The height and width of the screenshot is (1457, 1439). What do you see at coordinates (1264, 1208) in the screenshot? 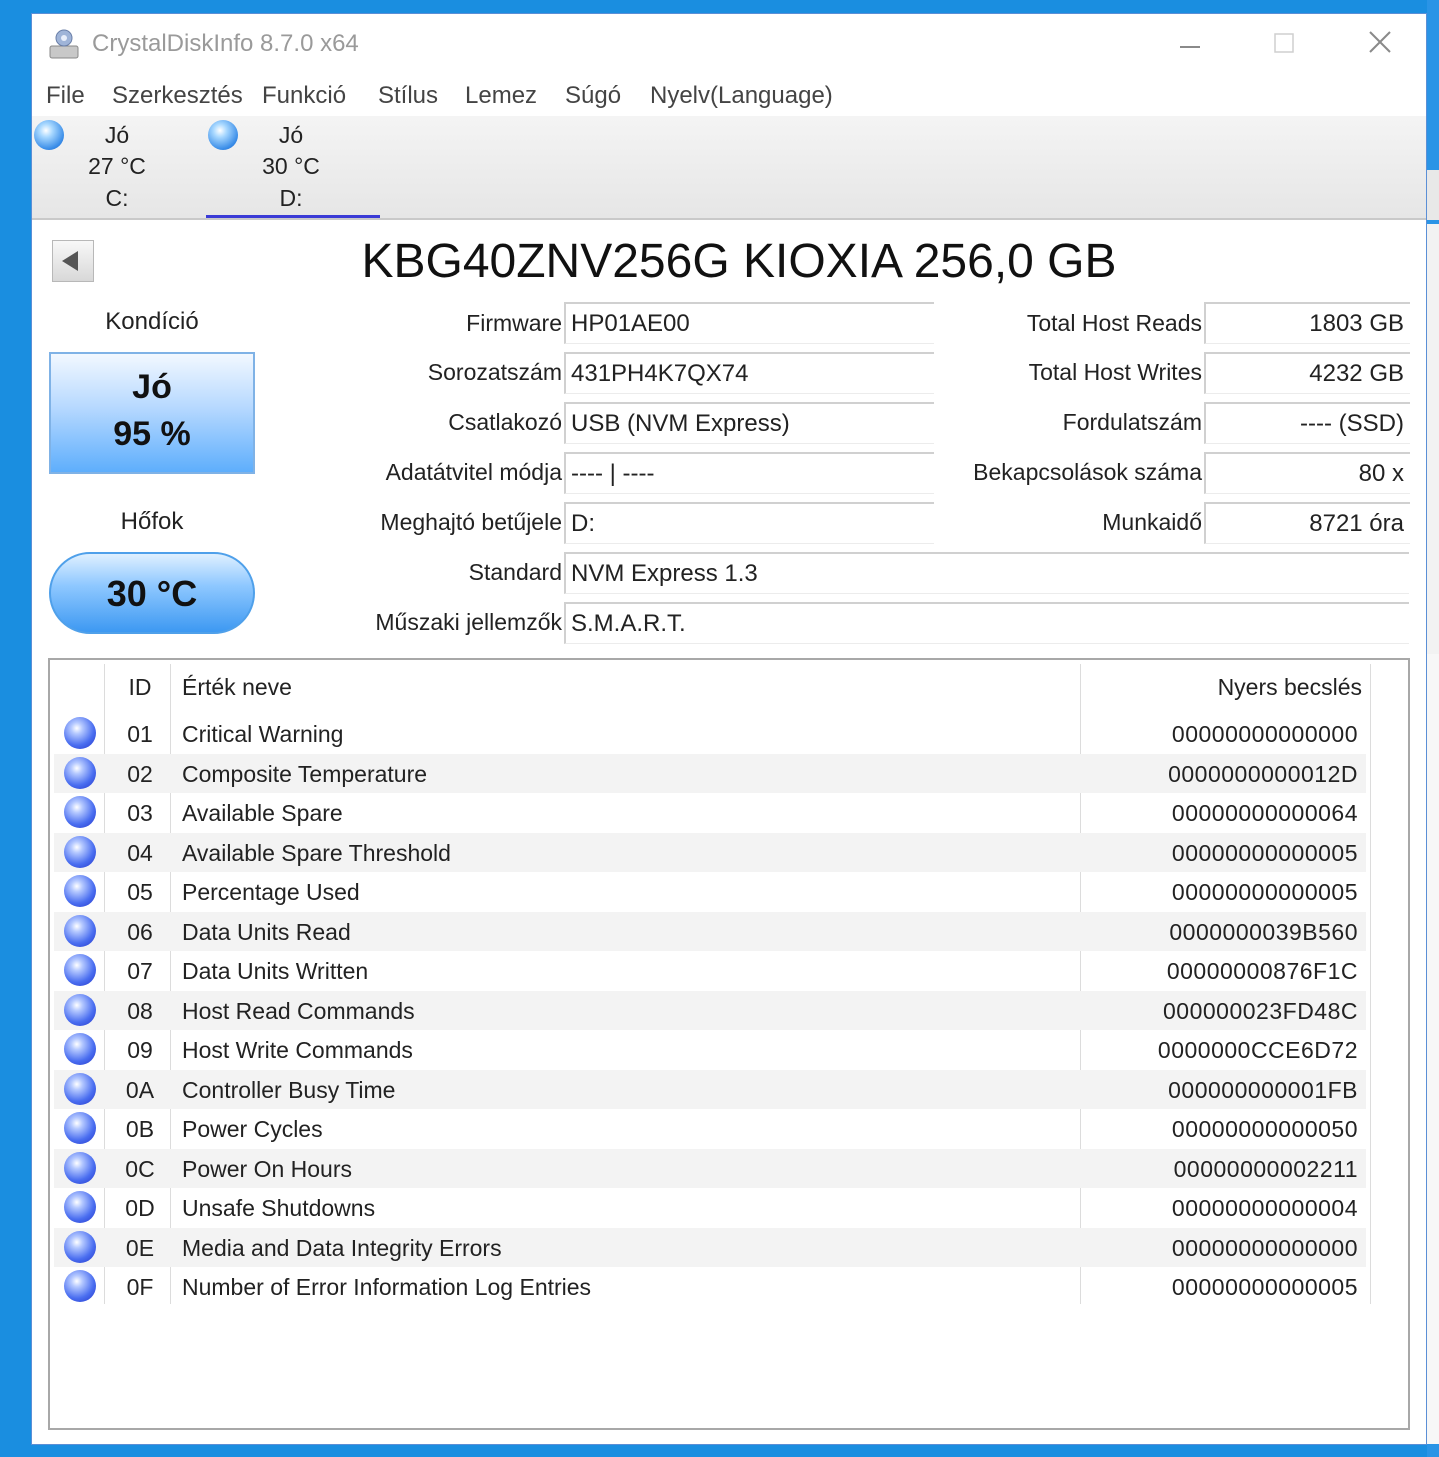
I see `attribute-raw-value: 00000000000004` at bounding box center [1264, 1208].